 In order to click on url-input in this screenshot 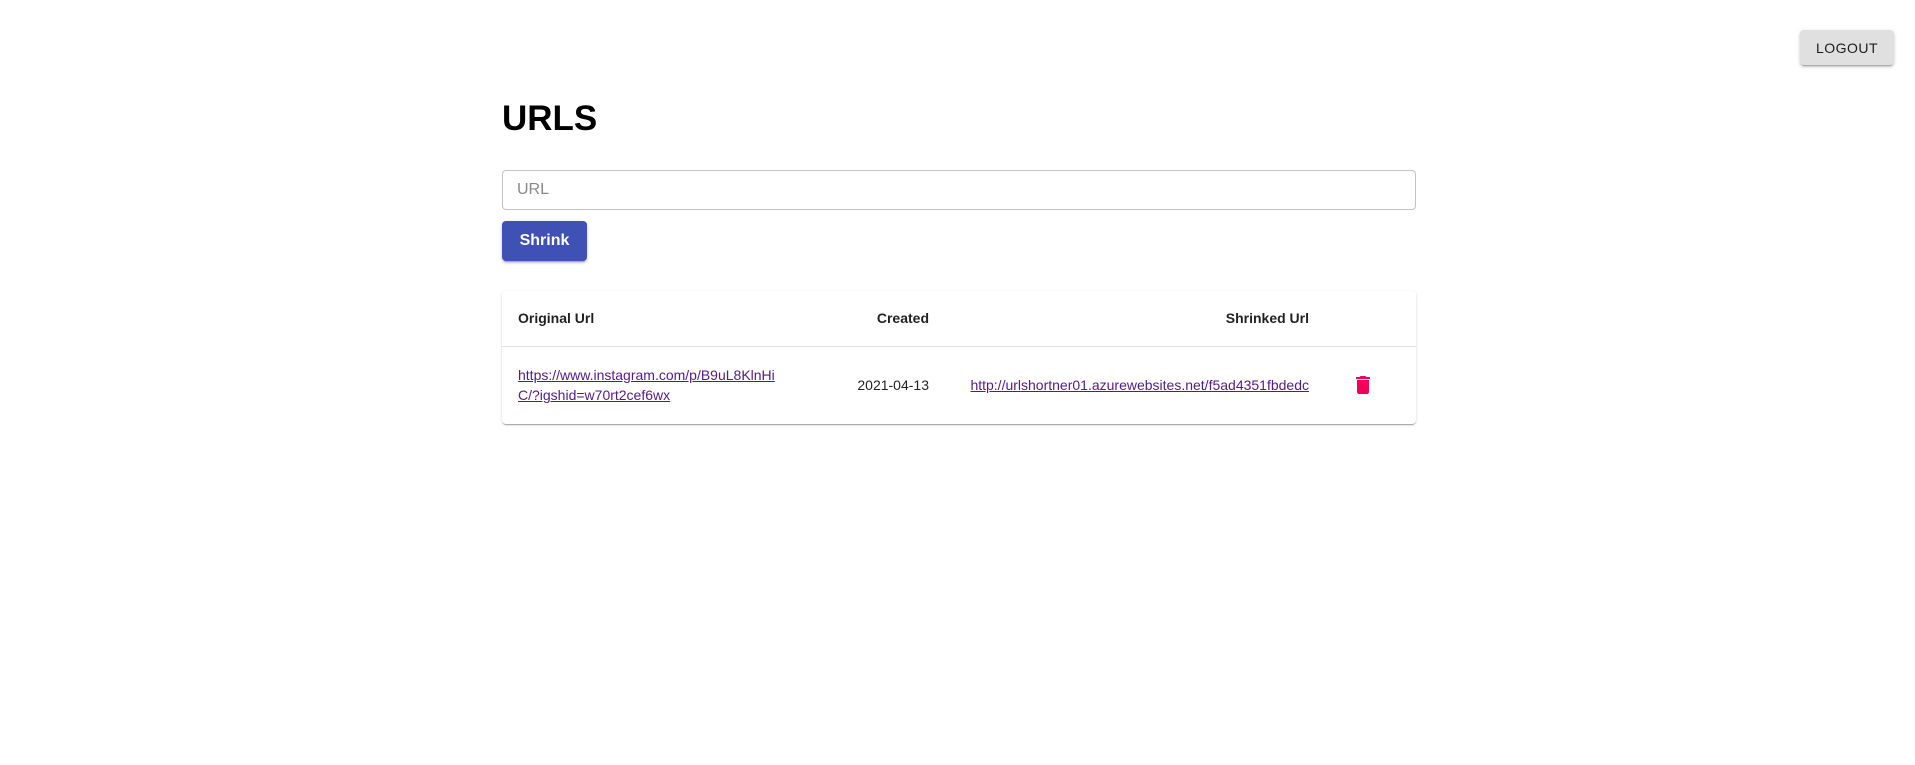, I will do `click(959, 190)`.